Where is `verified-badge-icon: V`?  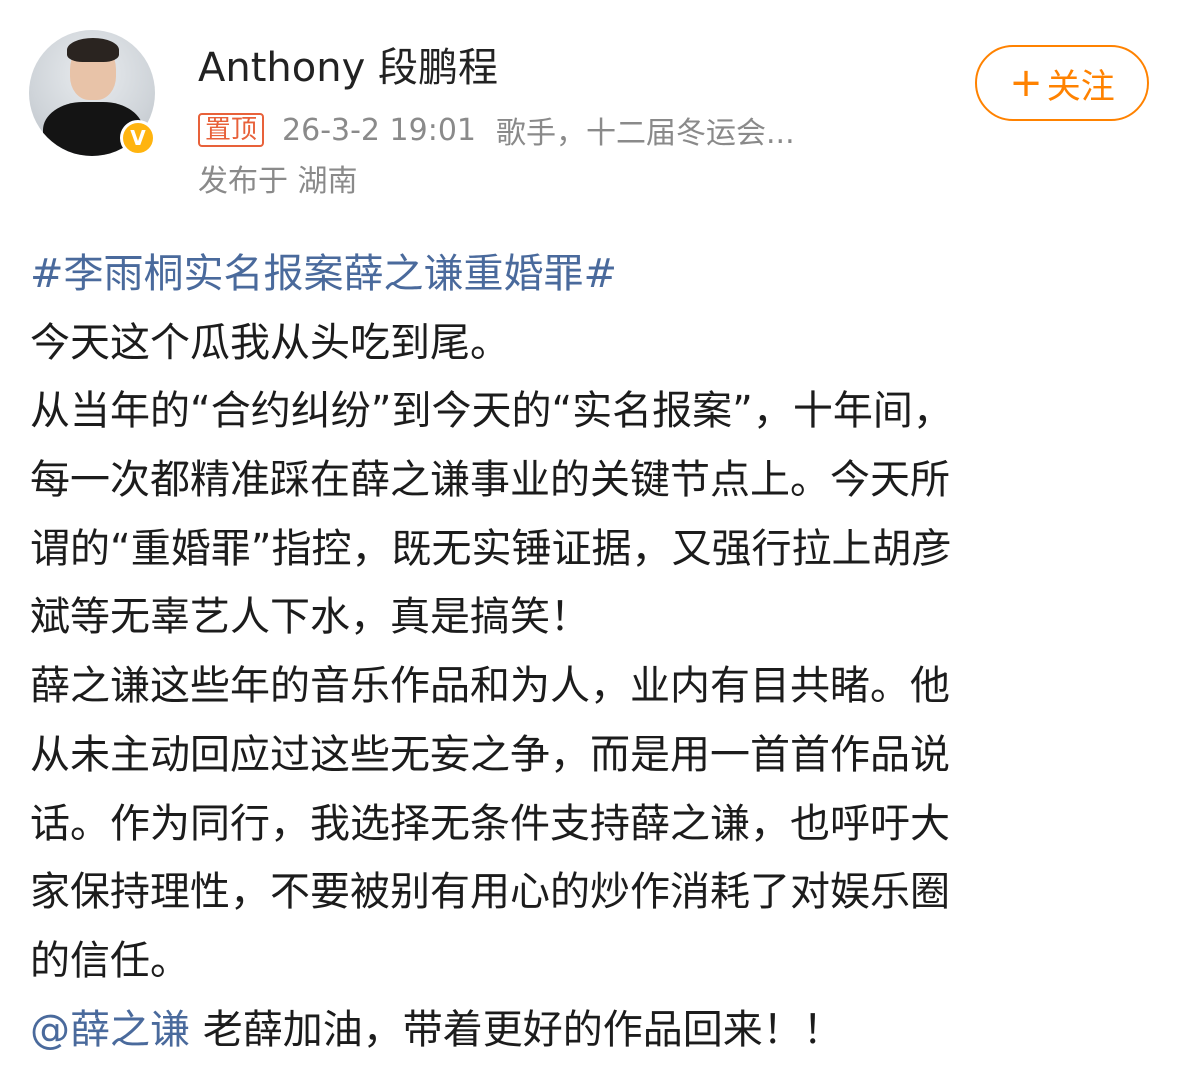 verified-badge-icon: V is located at coordinates (138, 138).